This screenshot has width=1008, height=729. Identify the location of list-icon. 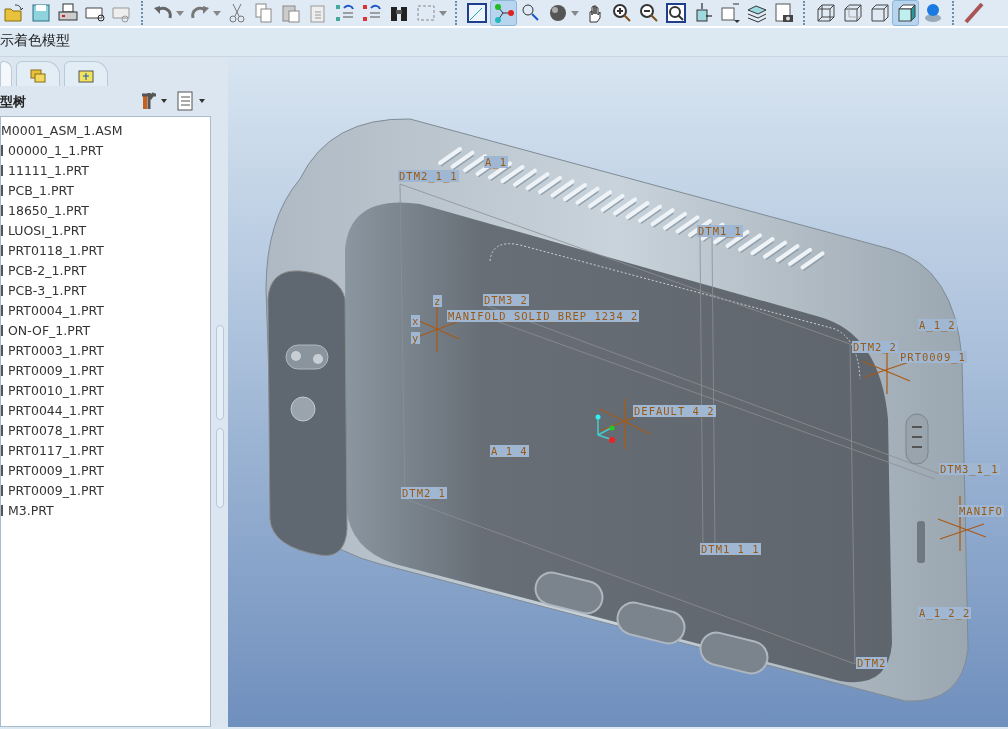
(192, 101).